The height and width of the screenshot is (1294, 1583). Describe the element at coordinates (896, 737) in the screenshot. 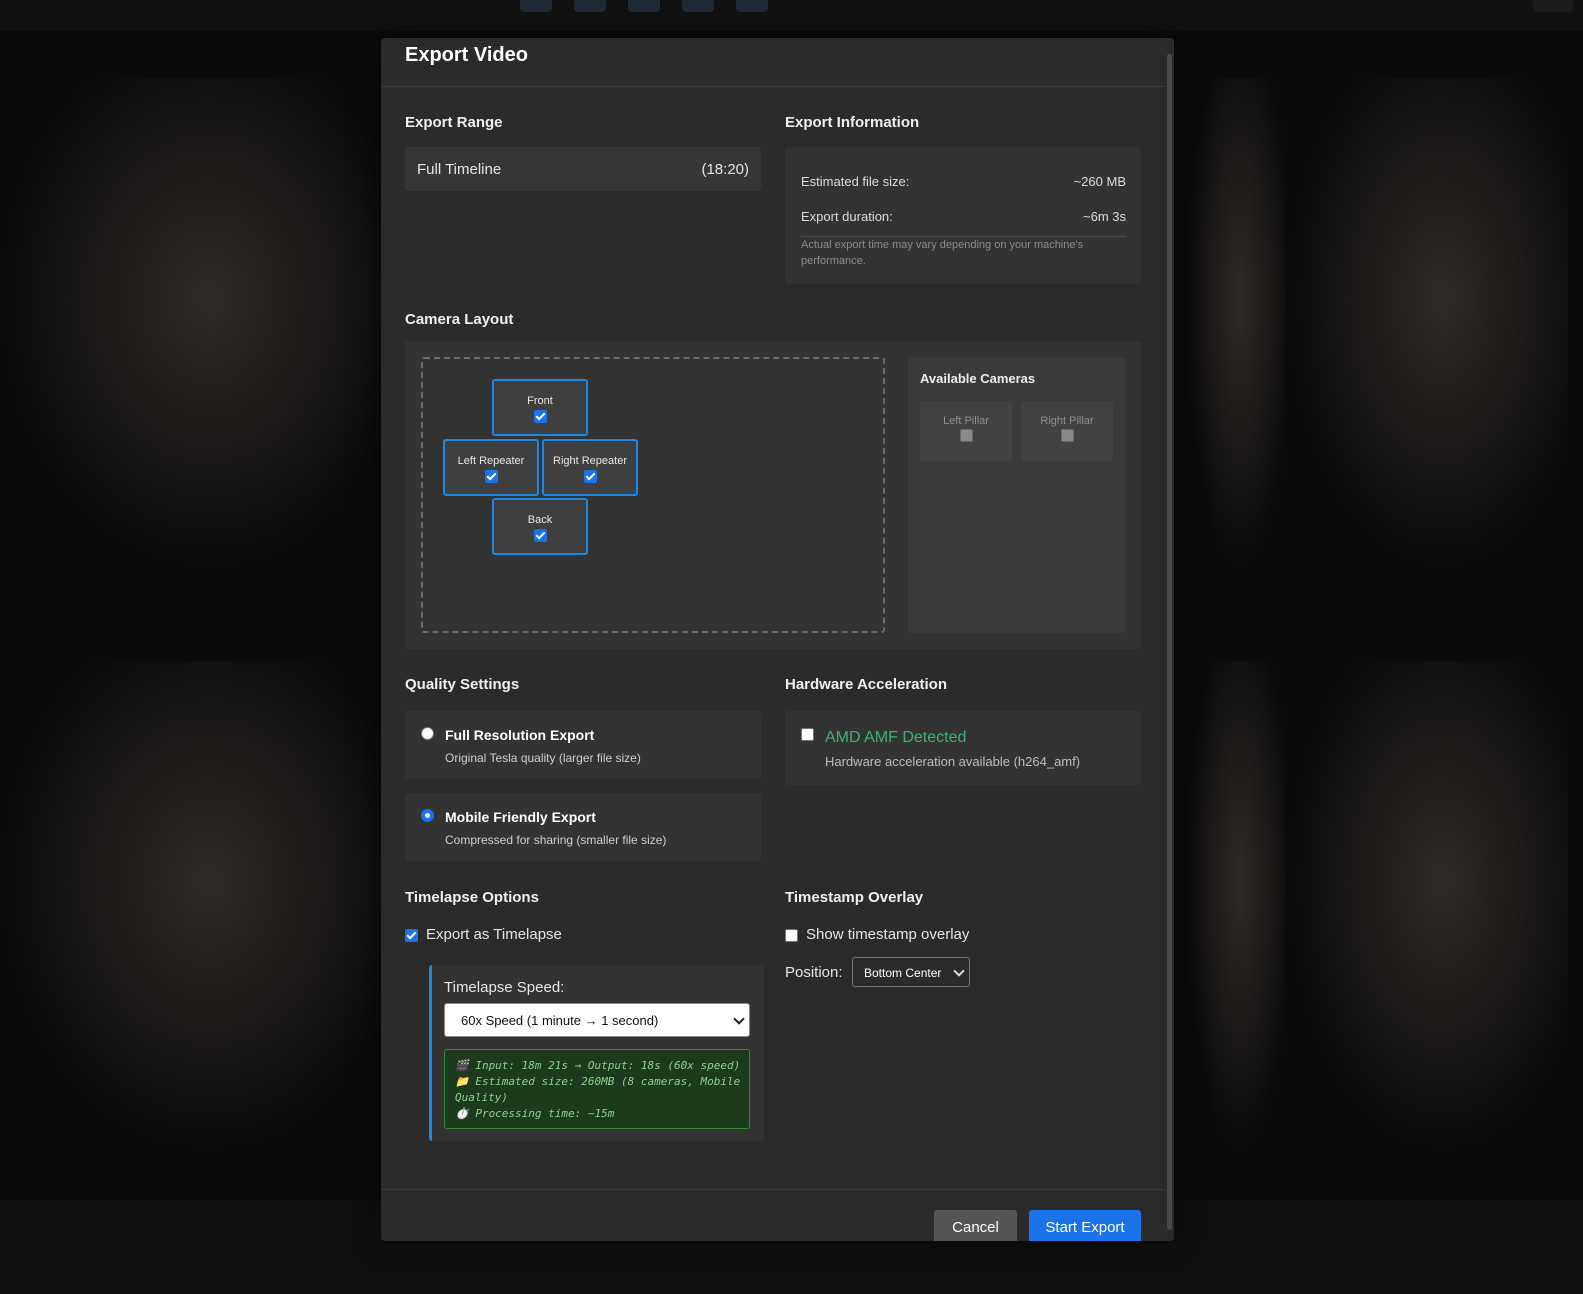

I see `hardware-detected-title: AMD AMF Detected` at that location.